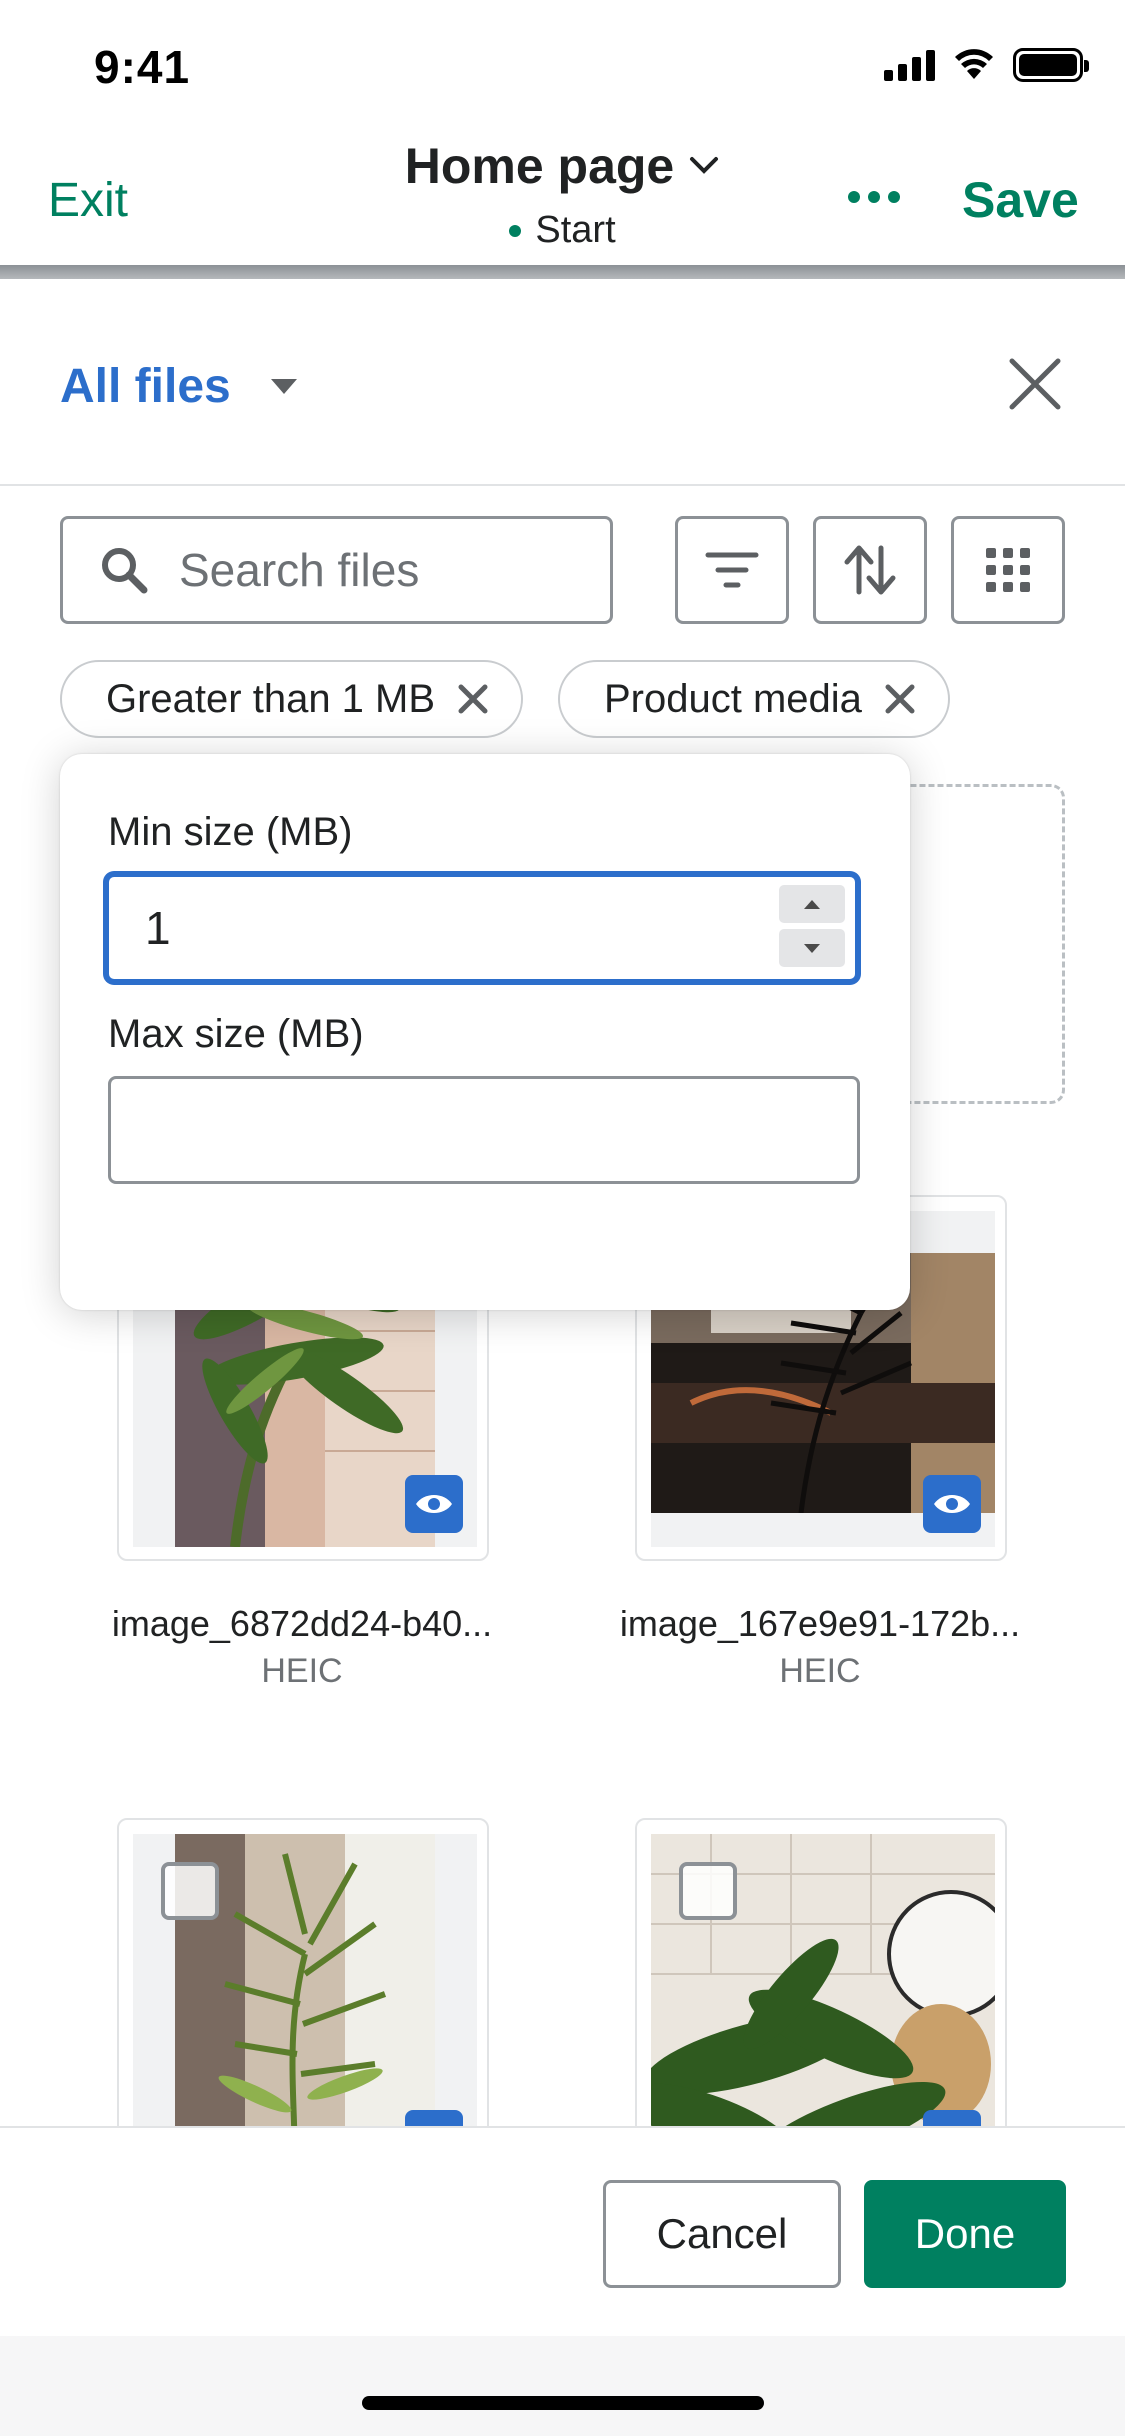  I want to click on min-size-label: Min size (MB), so click(230, 832).